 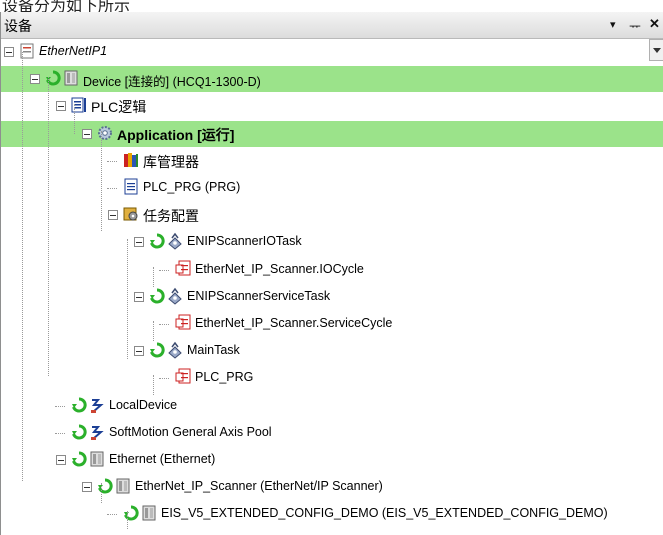 I want to click on tree-item: SoftMotion General Axis Pool, so click(x=332, y=433).